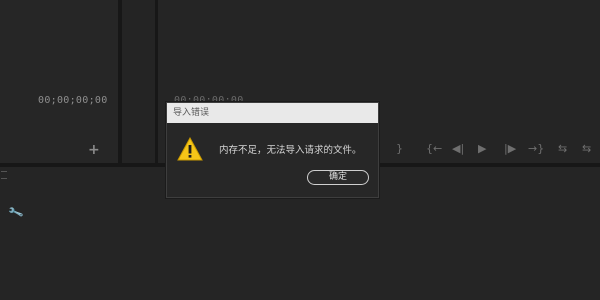 Image resolution: width=600 pixels, height=300 pixels. What do you see at coordinates (434, 149) in the screenshot?
I see `go-to-in-button: {←` at bounding box center [434, 149].